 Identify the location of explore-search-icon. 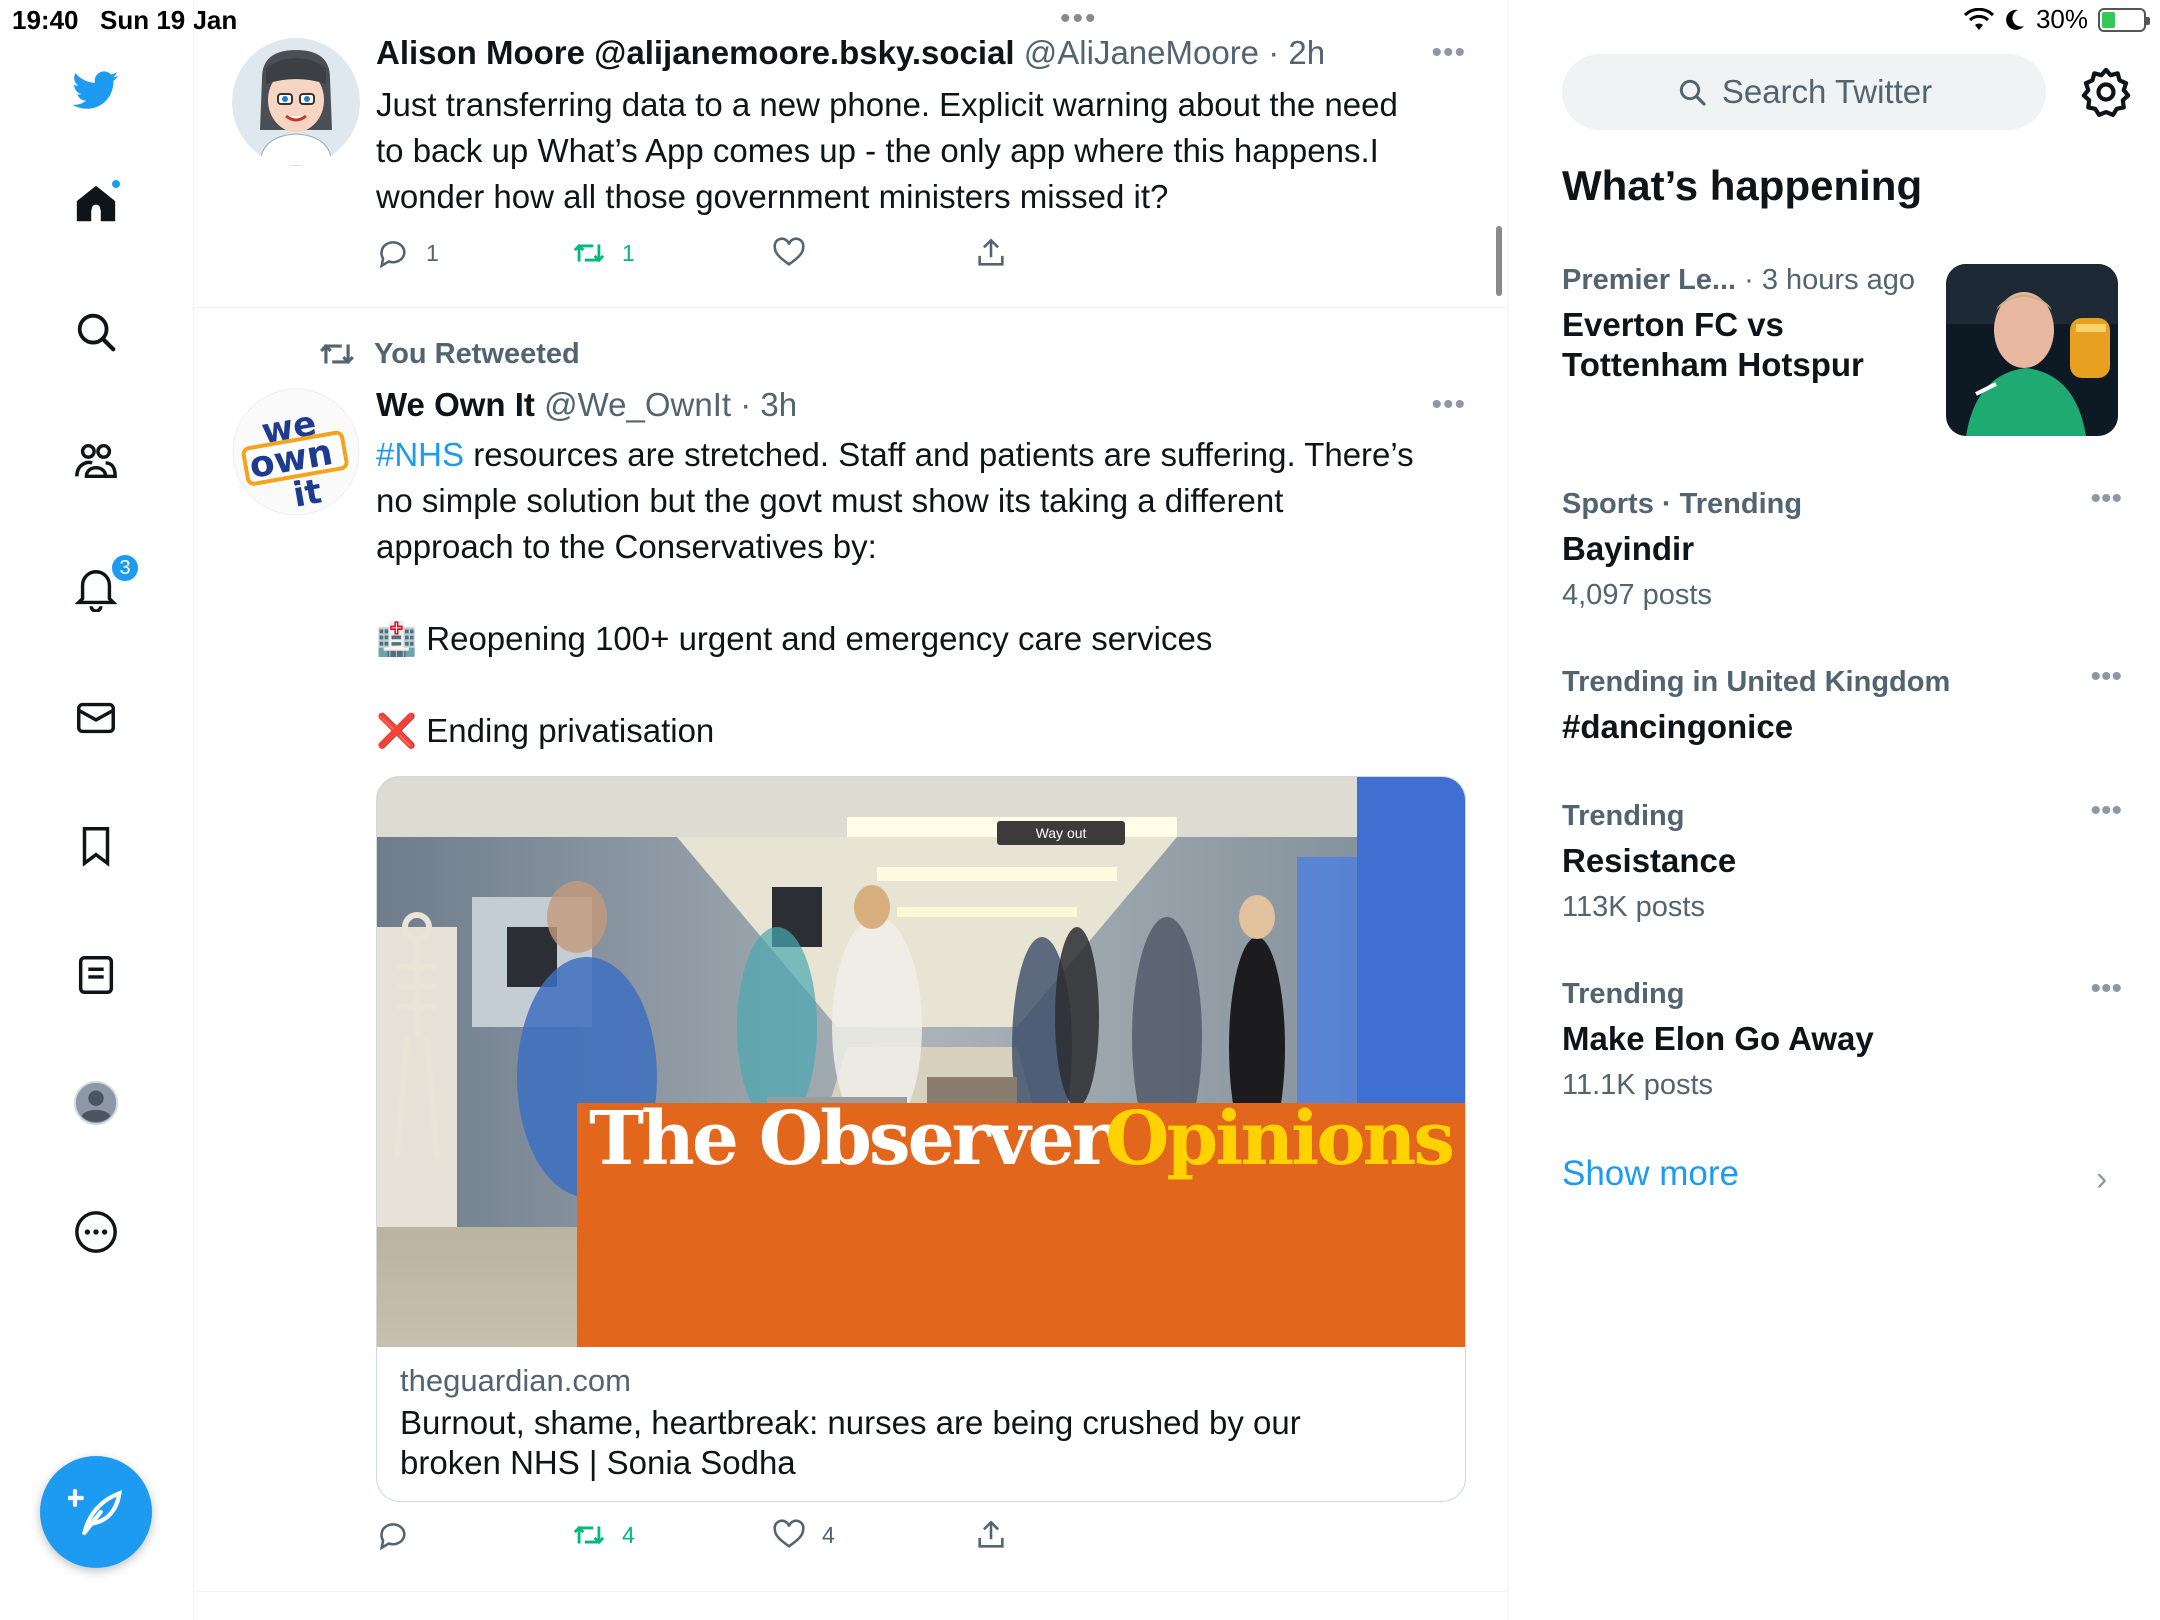
(96, 332).